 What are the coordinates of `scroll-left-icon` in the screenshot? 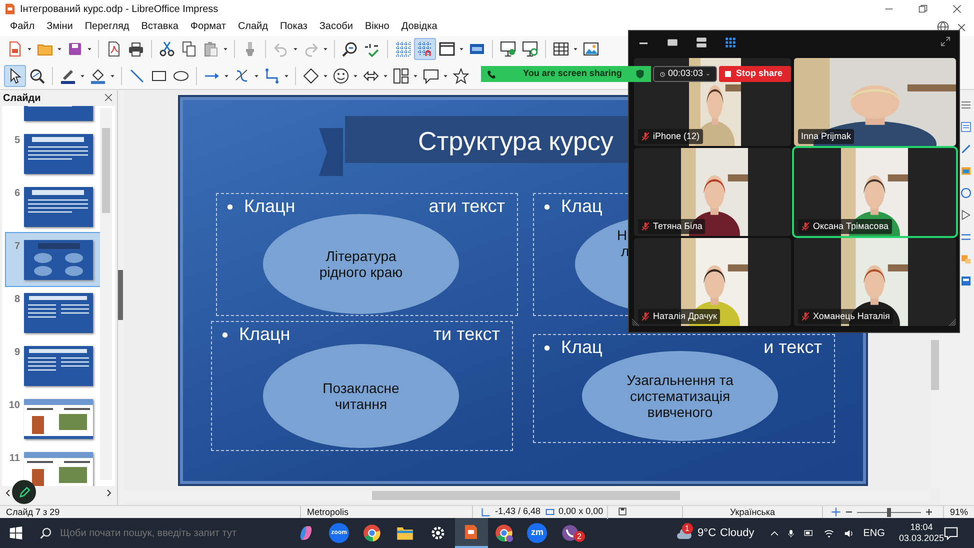 It's located at (8, 492).